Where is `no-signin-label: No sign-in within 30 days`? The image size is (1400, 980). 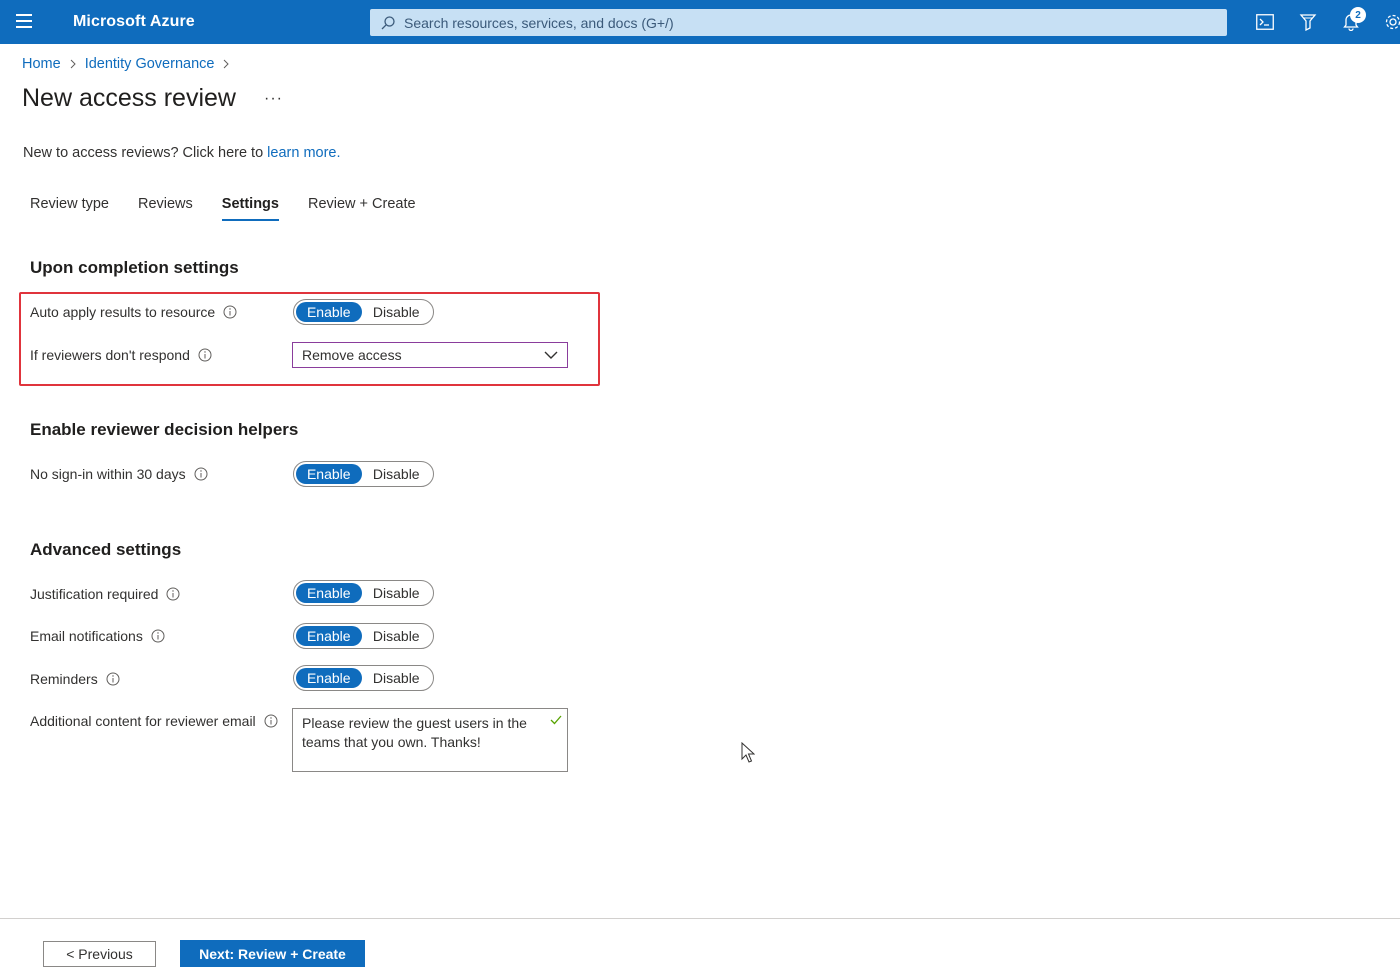
no-signin-label: No sign-in within 30 days is located at coordinates (119, 474).